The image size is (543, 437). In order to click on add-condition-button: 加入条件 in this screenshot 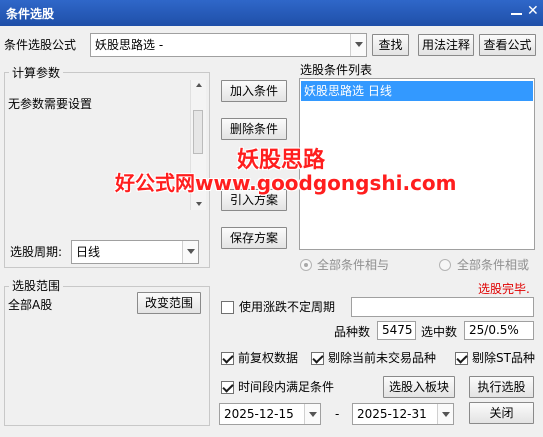, I will do `click(254, 91)`.